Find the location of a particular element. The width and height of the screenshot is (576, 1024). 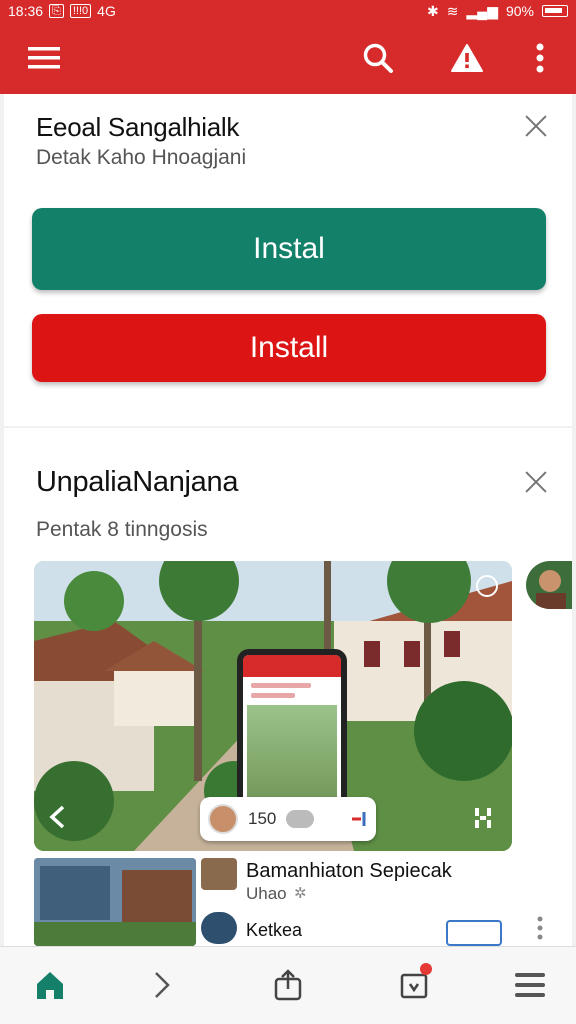

bottom-nav is located at coordinates (288, 985).